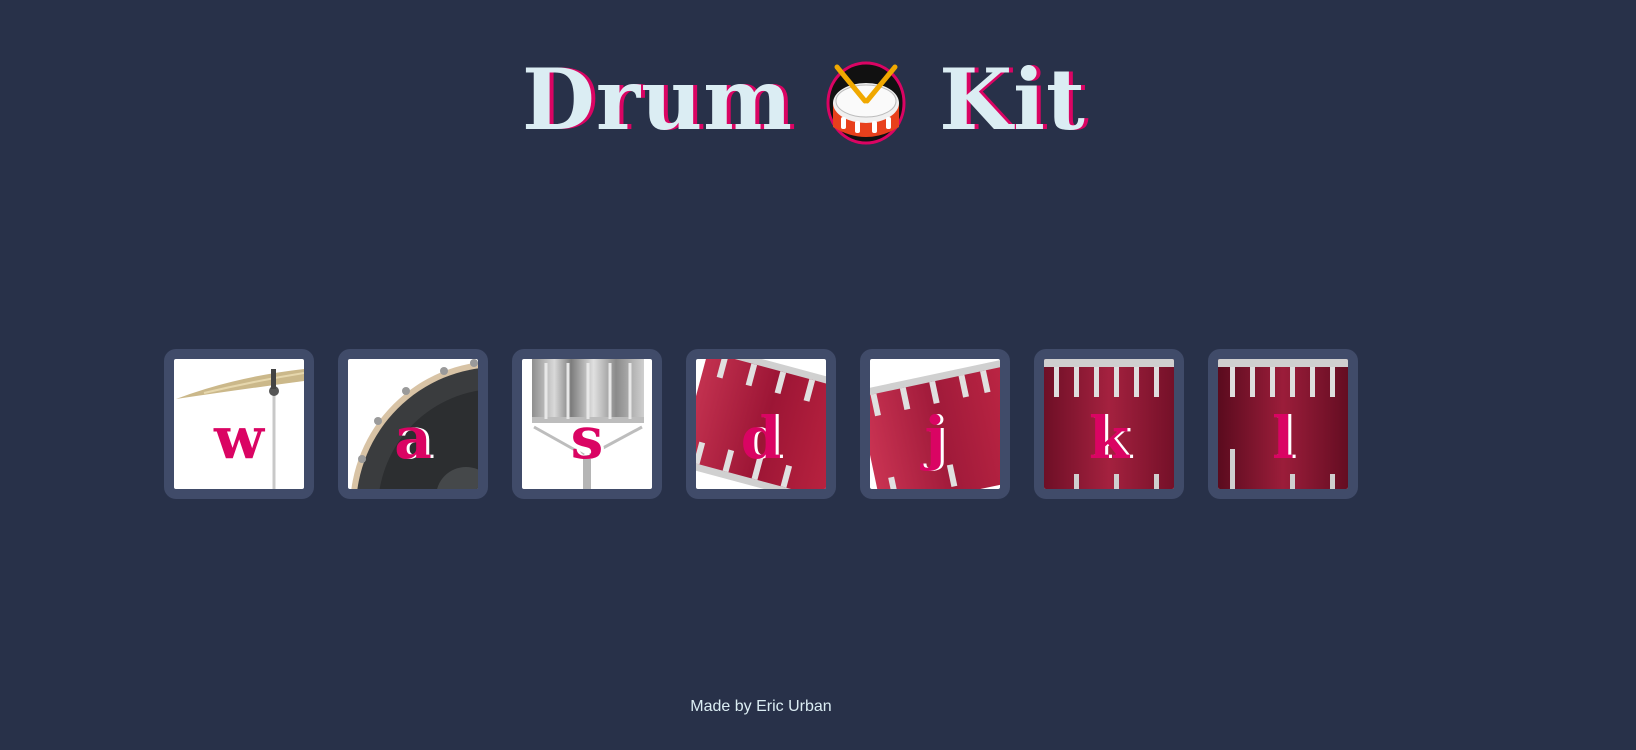 The image size is (1636, 750). I want to click on pad-key-label: s, so click(587, 438).